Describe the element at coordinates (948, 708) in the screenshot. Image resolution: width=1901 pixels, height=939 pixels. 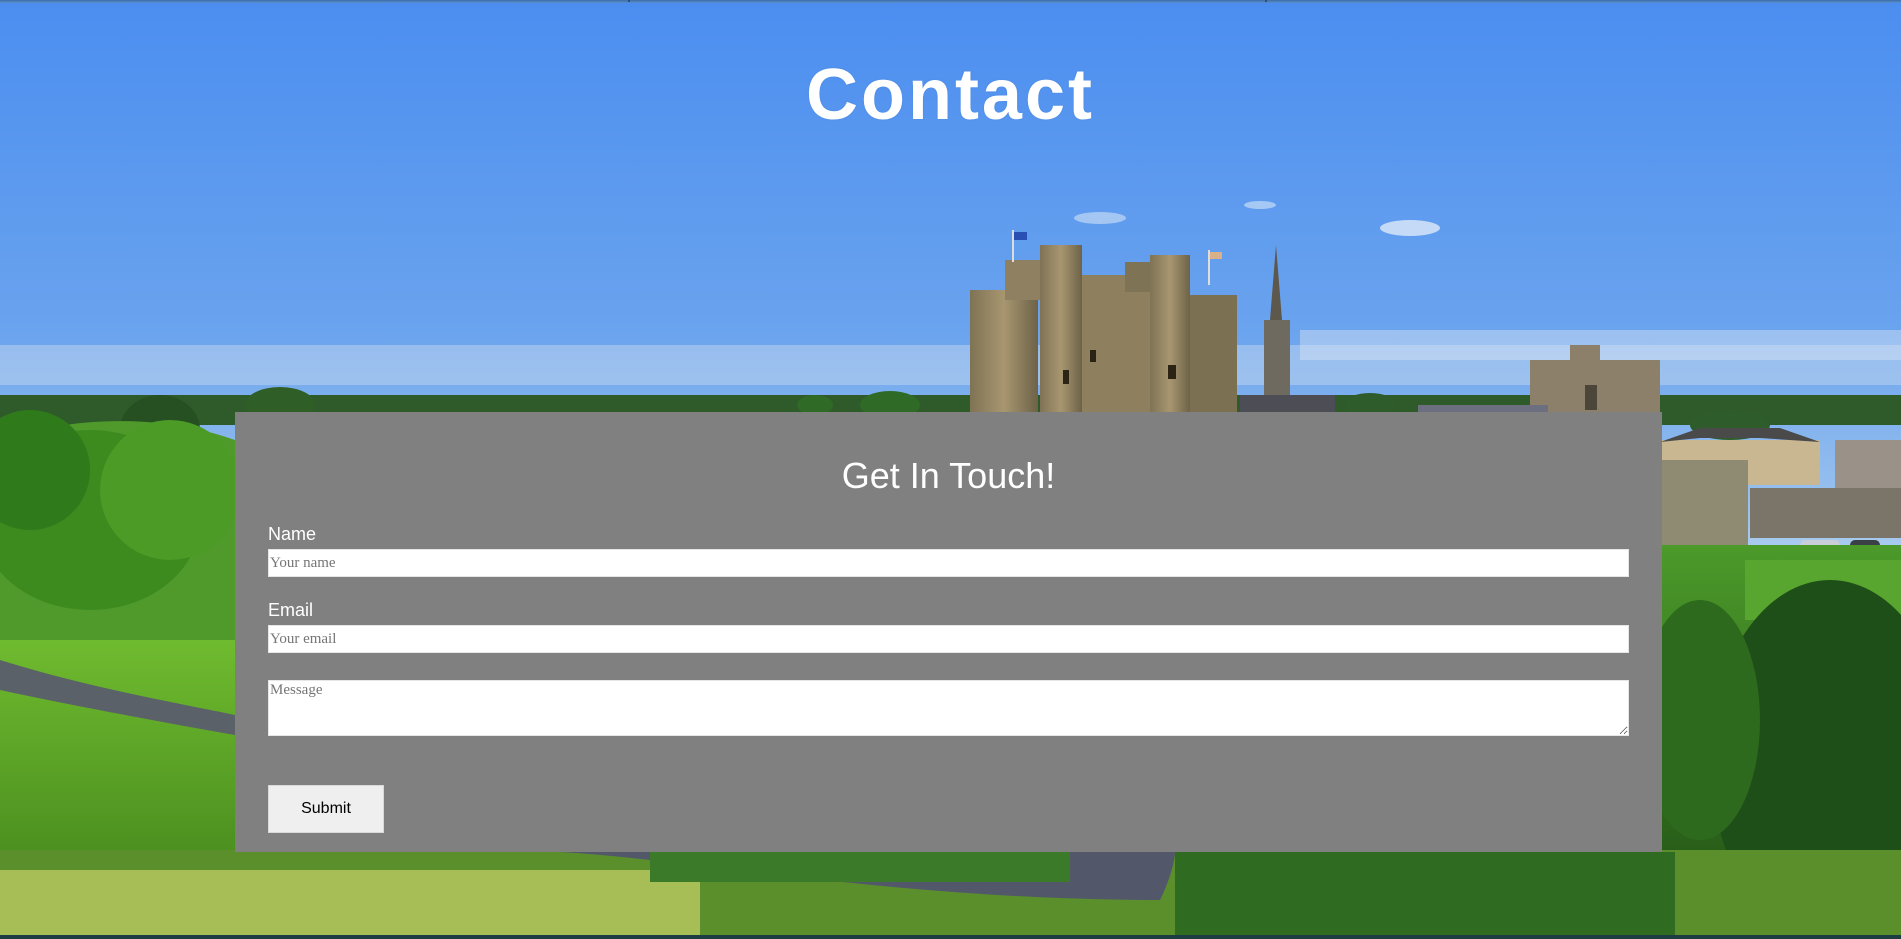
I see `message-textarea` at that location.